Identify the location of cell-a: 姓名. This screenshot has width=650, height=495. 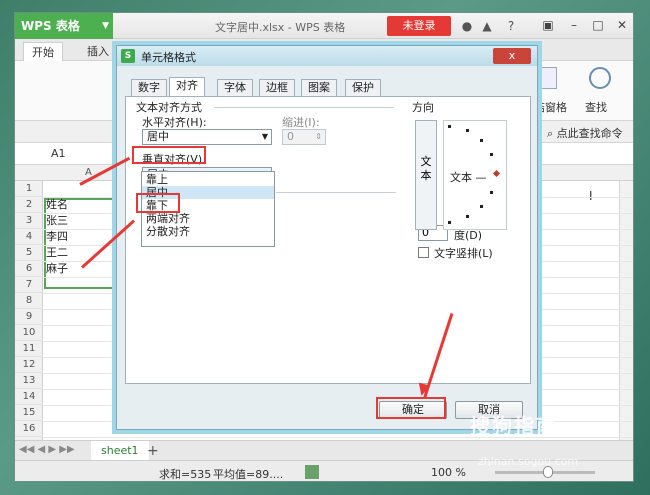
(57, 204).